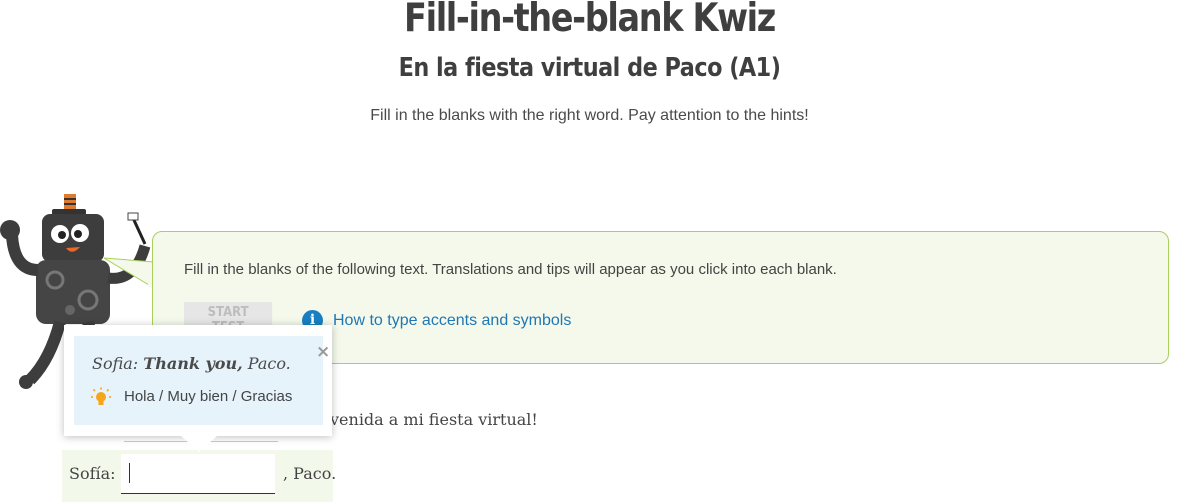  I want to click on exercise-line-2: Sofía: , Paco., so click(199, 476).